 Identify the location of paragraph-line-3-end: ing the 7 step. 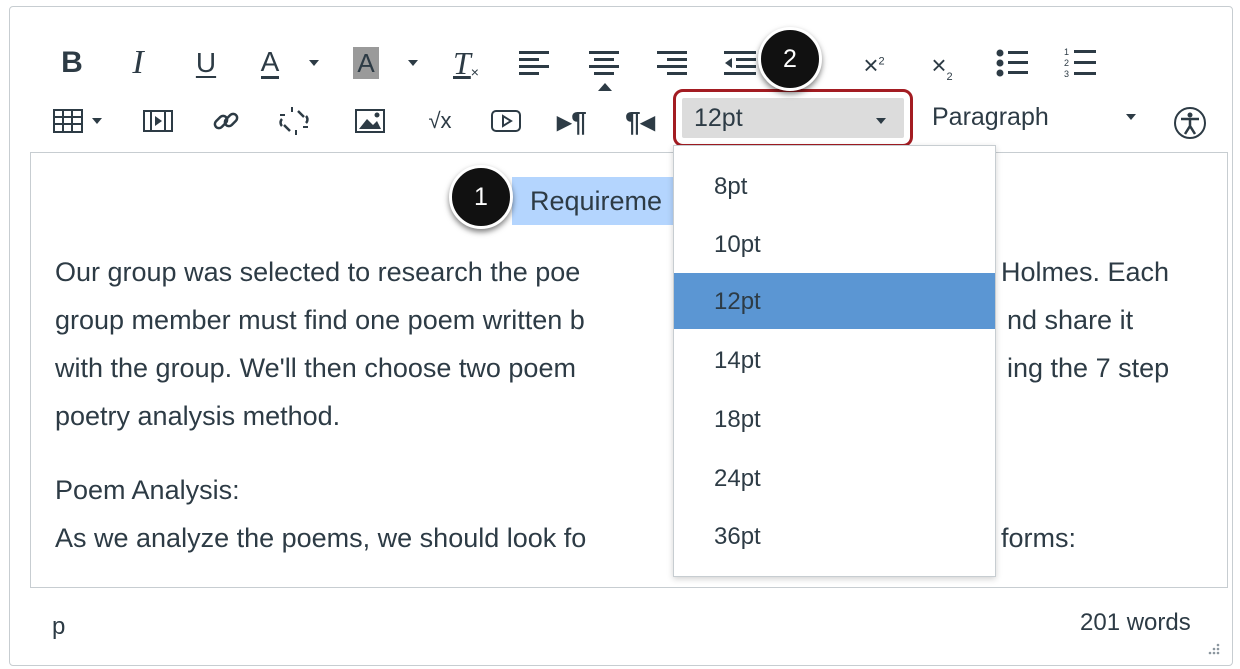
(1088, 368).